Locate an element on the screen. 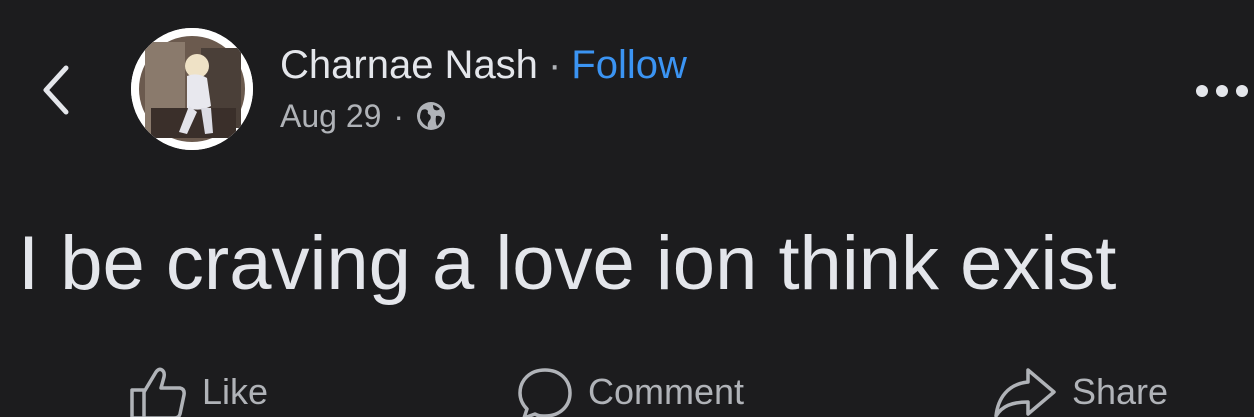 The height and width of the screenshot is (417, 1254). globe-icon is located at coordinates (431, 116).